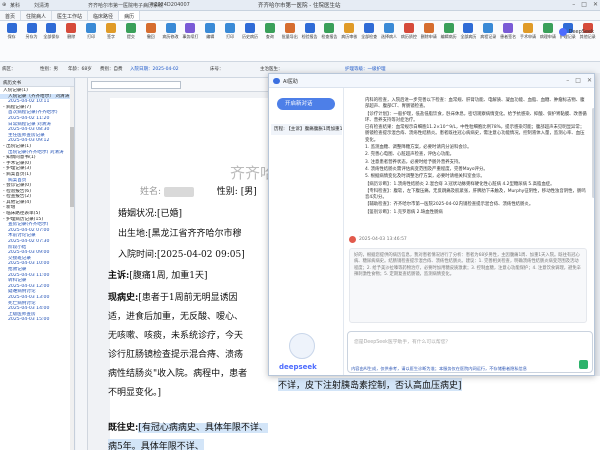 The image size is (600, 450). What do you see at coordinates (299, 6) in the screenshot?
I see `window-title: 齐齐哈尔市第一医院 - 住院医生站` at bounding box center [299, 6].